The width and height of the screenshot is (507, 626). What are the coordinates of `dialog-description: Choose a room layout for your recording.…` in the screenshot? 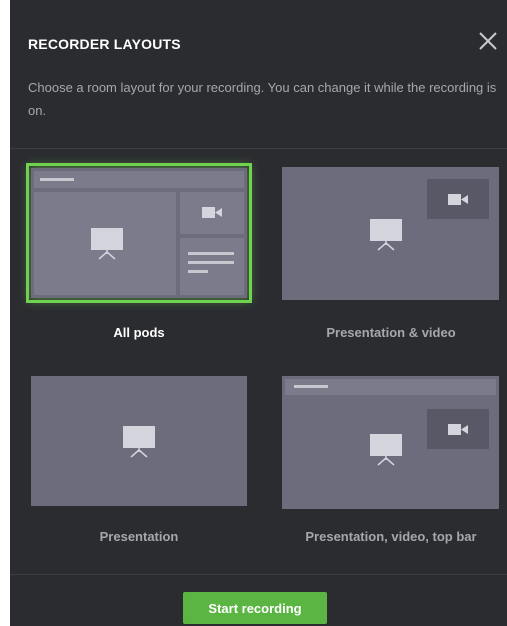 It's located at (262, 99).